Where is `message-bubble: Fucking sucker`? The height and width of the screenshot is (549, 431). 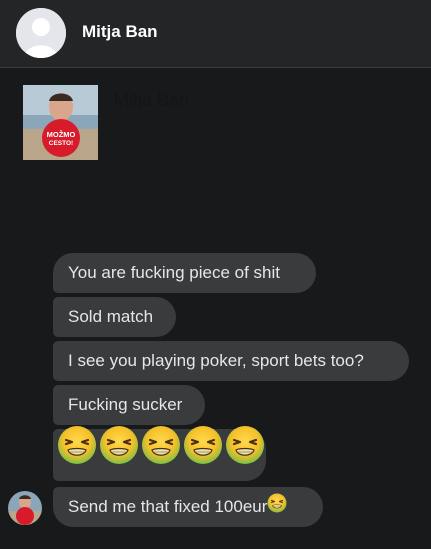 message-bubble: Fucking sucker is located at coordinates (129, 405).